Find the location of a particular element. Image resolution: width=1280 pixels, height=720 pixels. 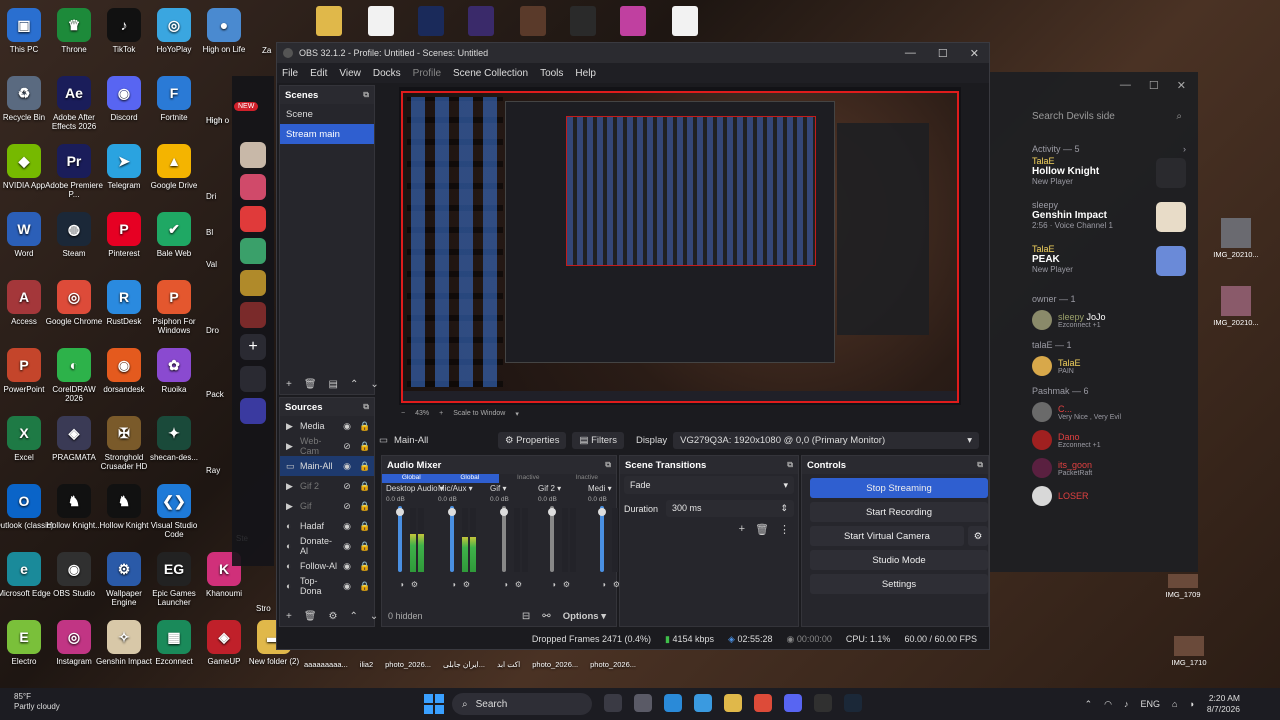

discord-search-input: Search Devils side ⌕ is located at coordinates (1107, 116).